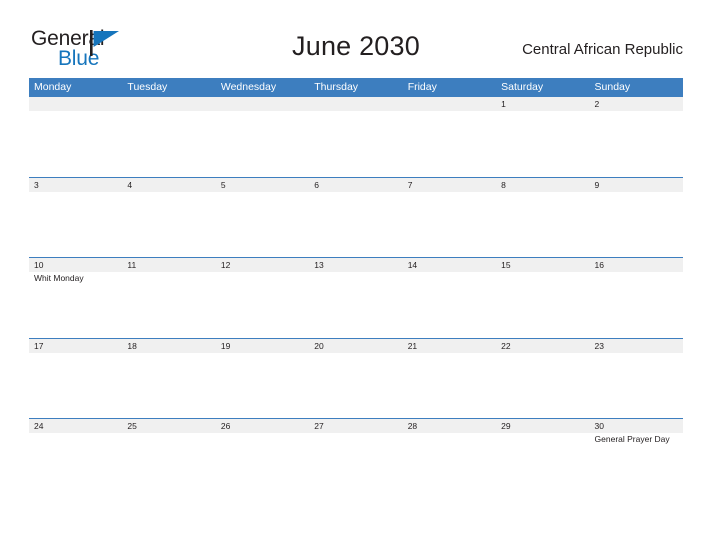 This screenshot has width=712, height=550. What do you see at coordinates (262, 185) in the screenshot?
I see `day-number: 5` at bounding box center [262, 185].